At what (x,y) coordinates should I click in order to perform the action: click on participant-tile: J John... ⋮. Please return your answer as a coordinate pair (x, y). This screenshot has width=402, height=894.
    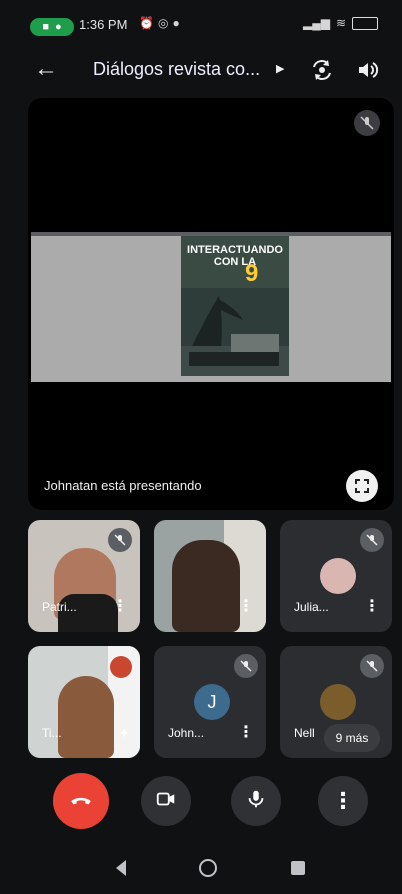
    Looking at the image, I should click on (210, 702).